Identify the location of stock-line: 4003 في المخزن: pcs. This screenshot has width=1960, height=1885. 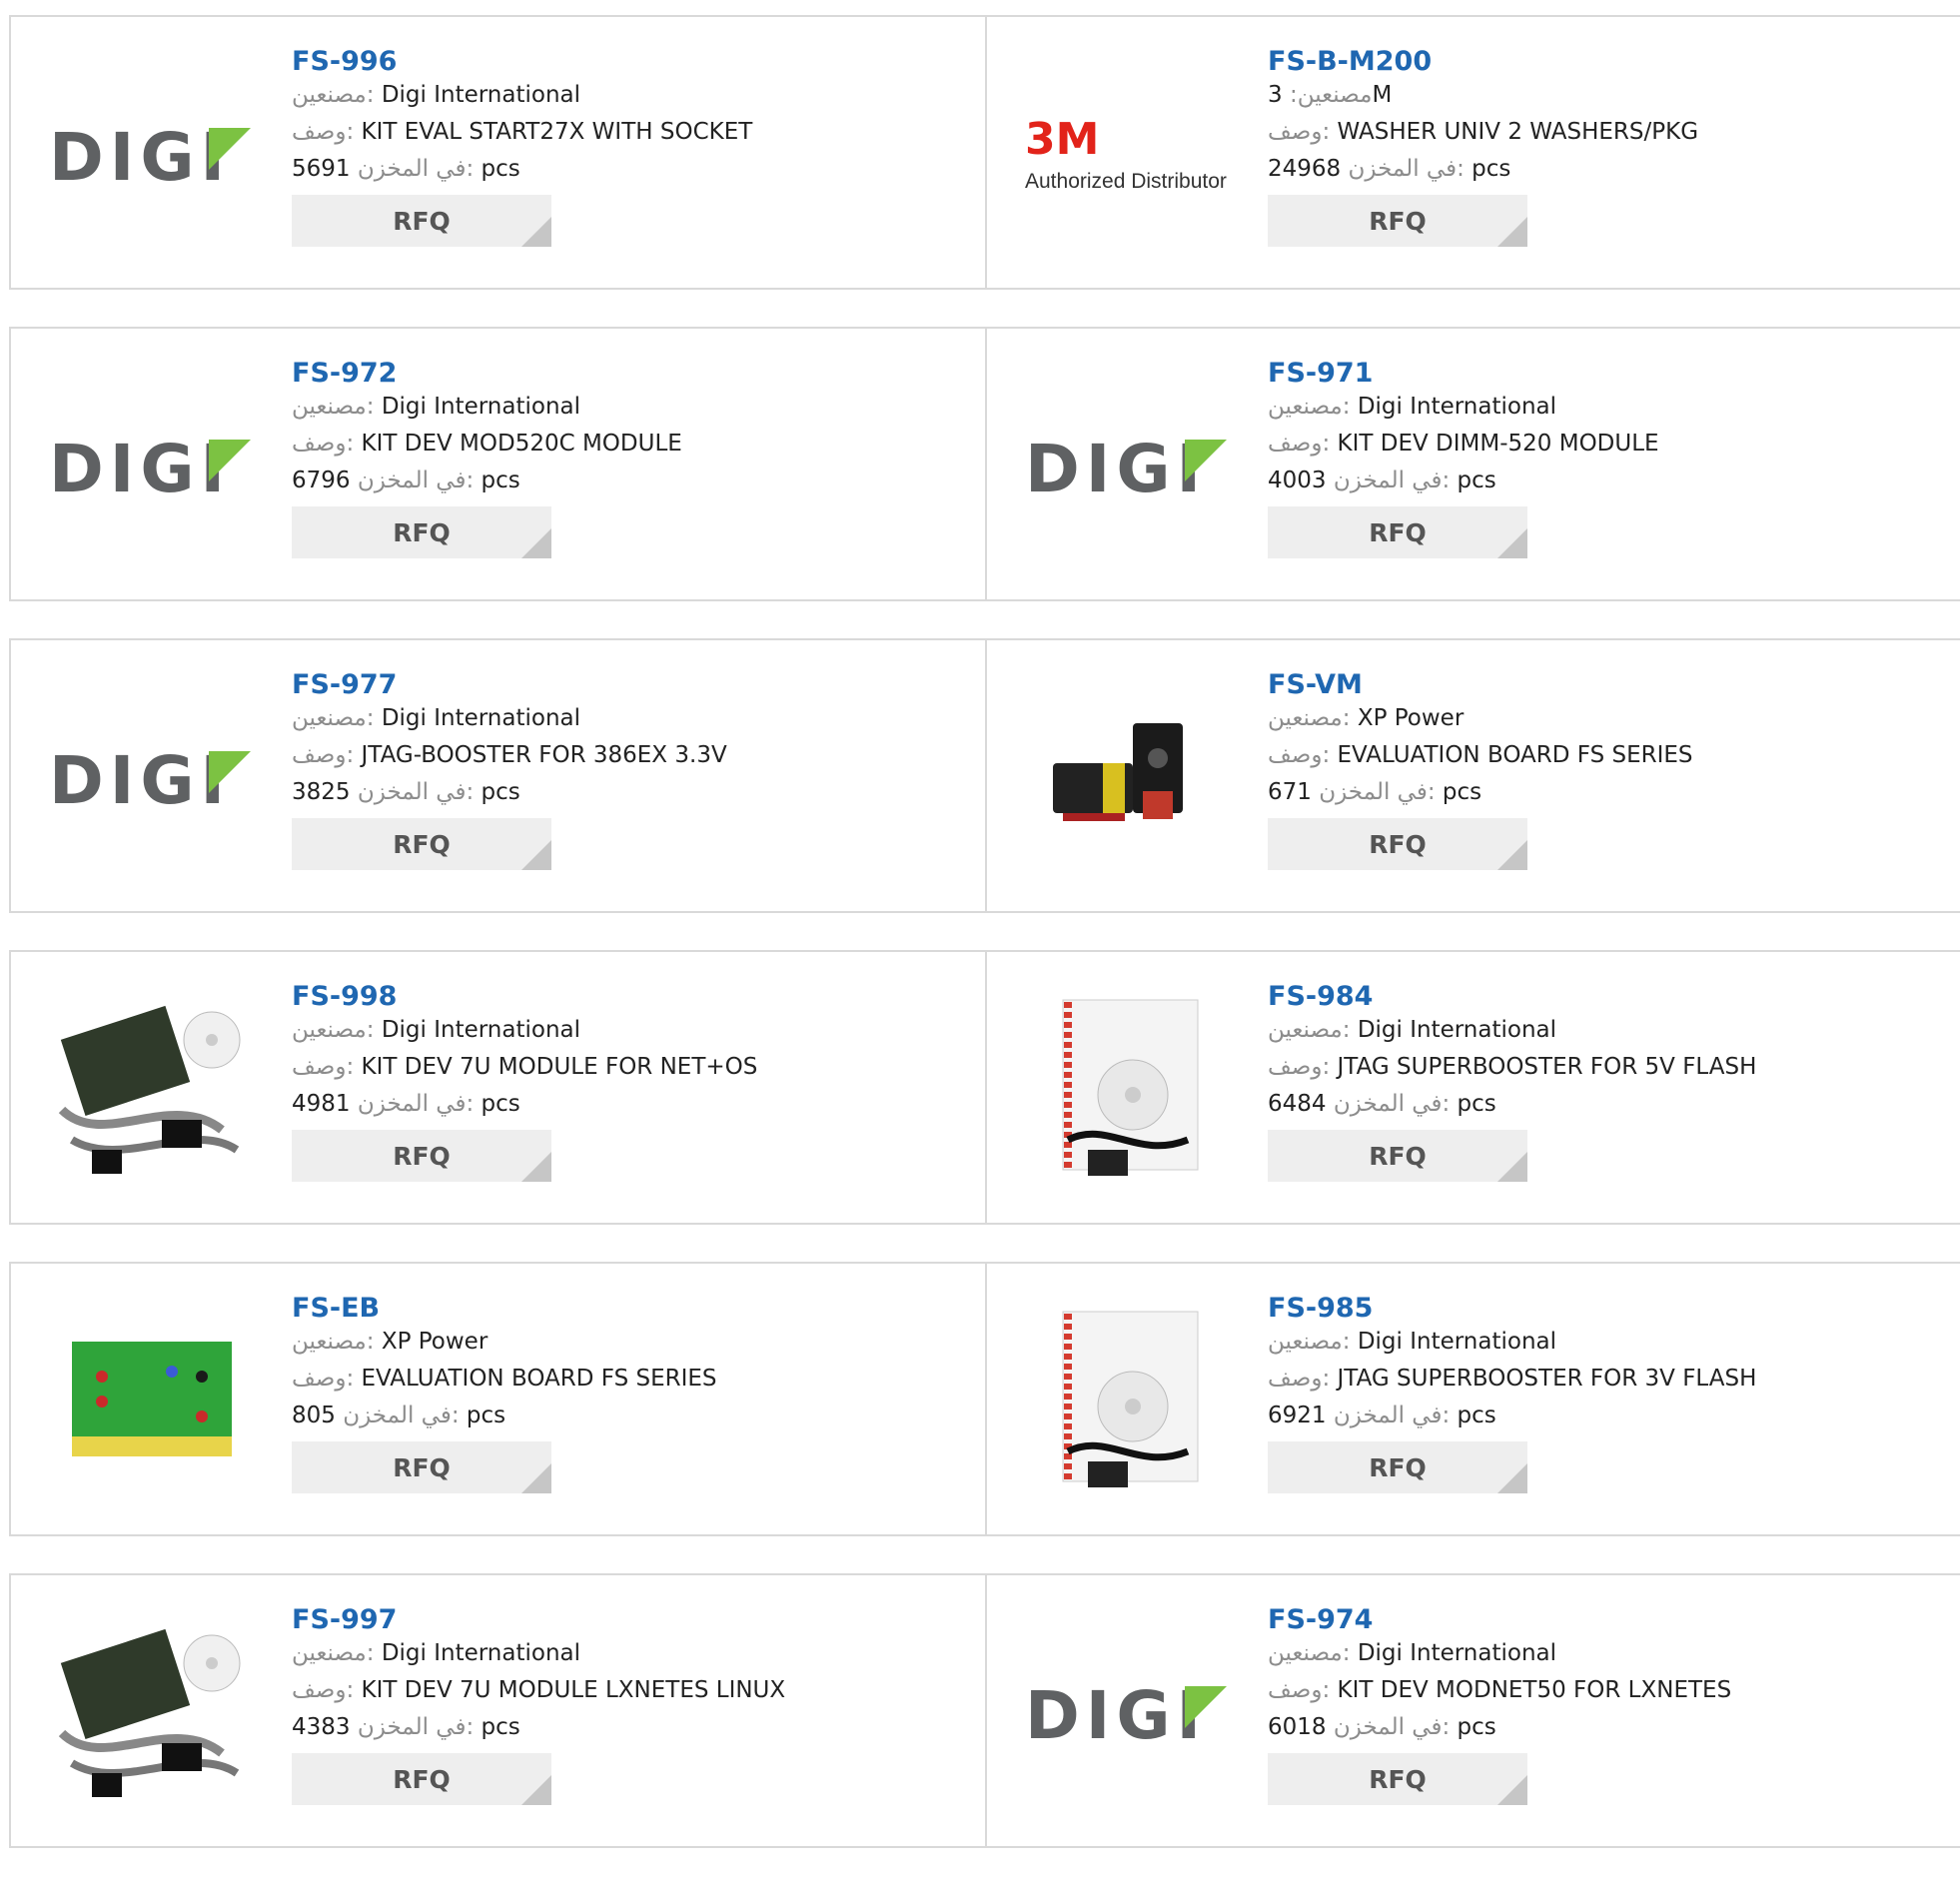
(1463, 481).